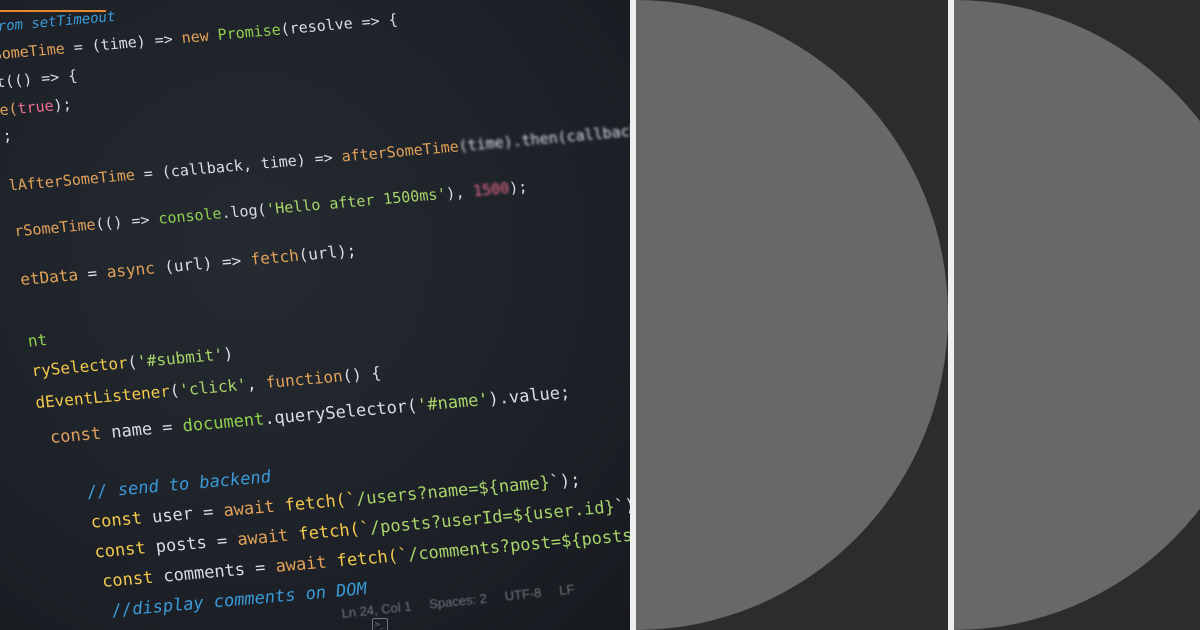 The width and height of the screenshot is (1200, 630). What do you see at coordinates (356, 201) in the screenshot?
I see `code-token: 'Hello after 1500ms'` at bounding box center [356, 201].